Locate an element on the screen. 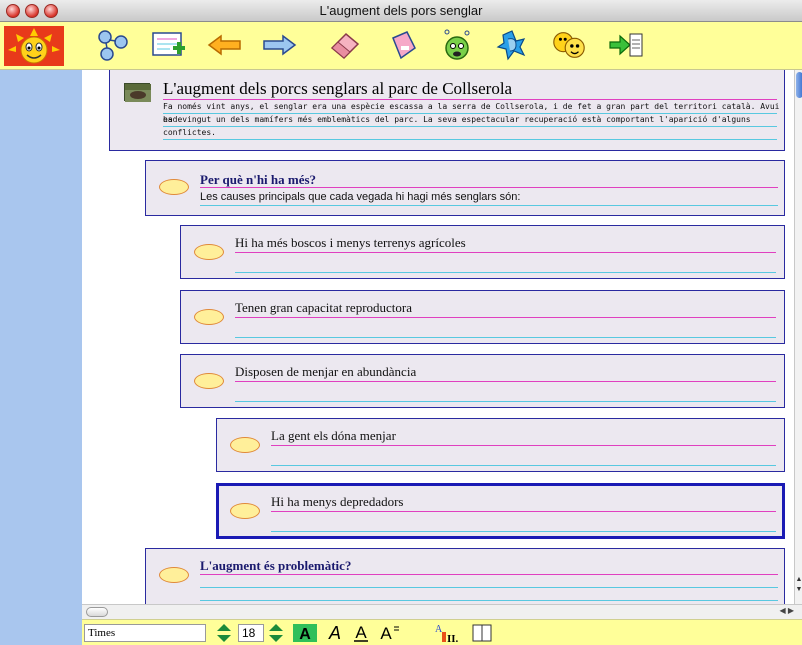 The width and height of the screenshot is (802, 645). ear-icon is located at coordinates (511, 45).